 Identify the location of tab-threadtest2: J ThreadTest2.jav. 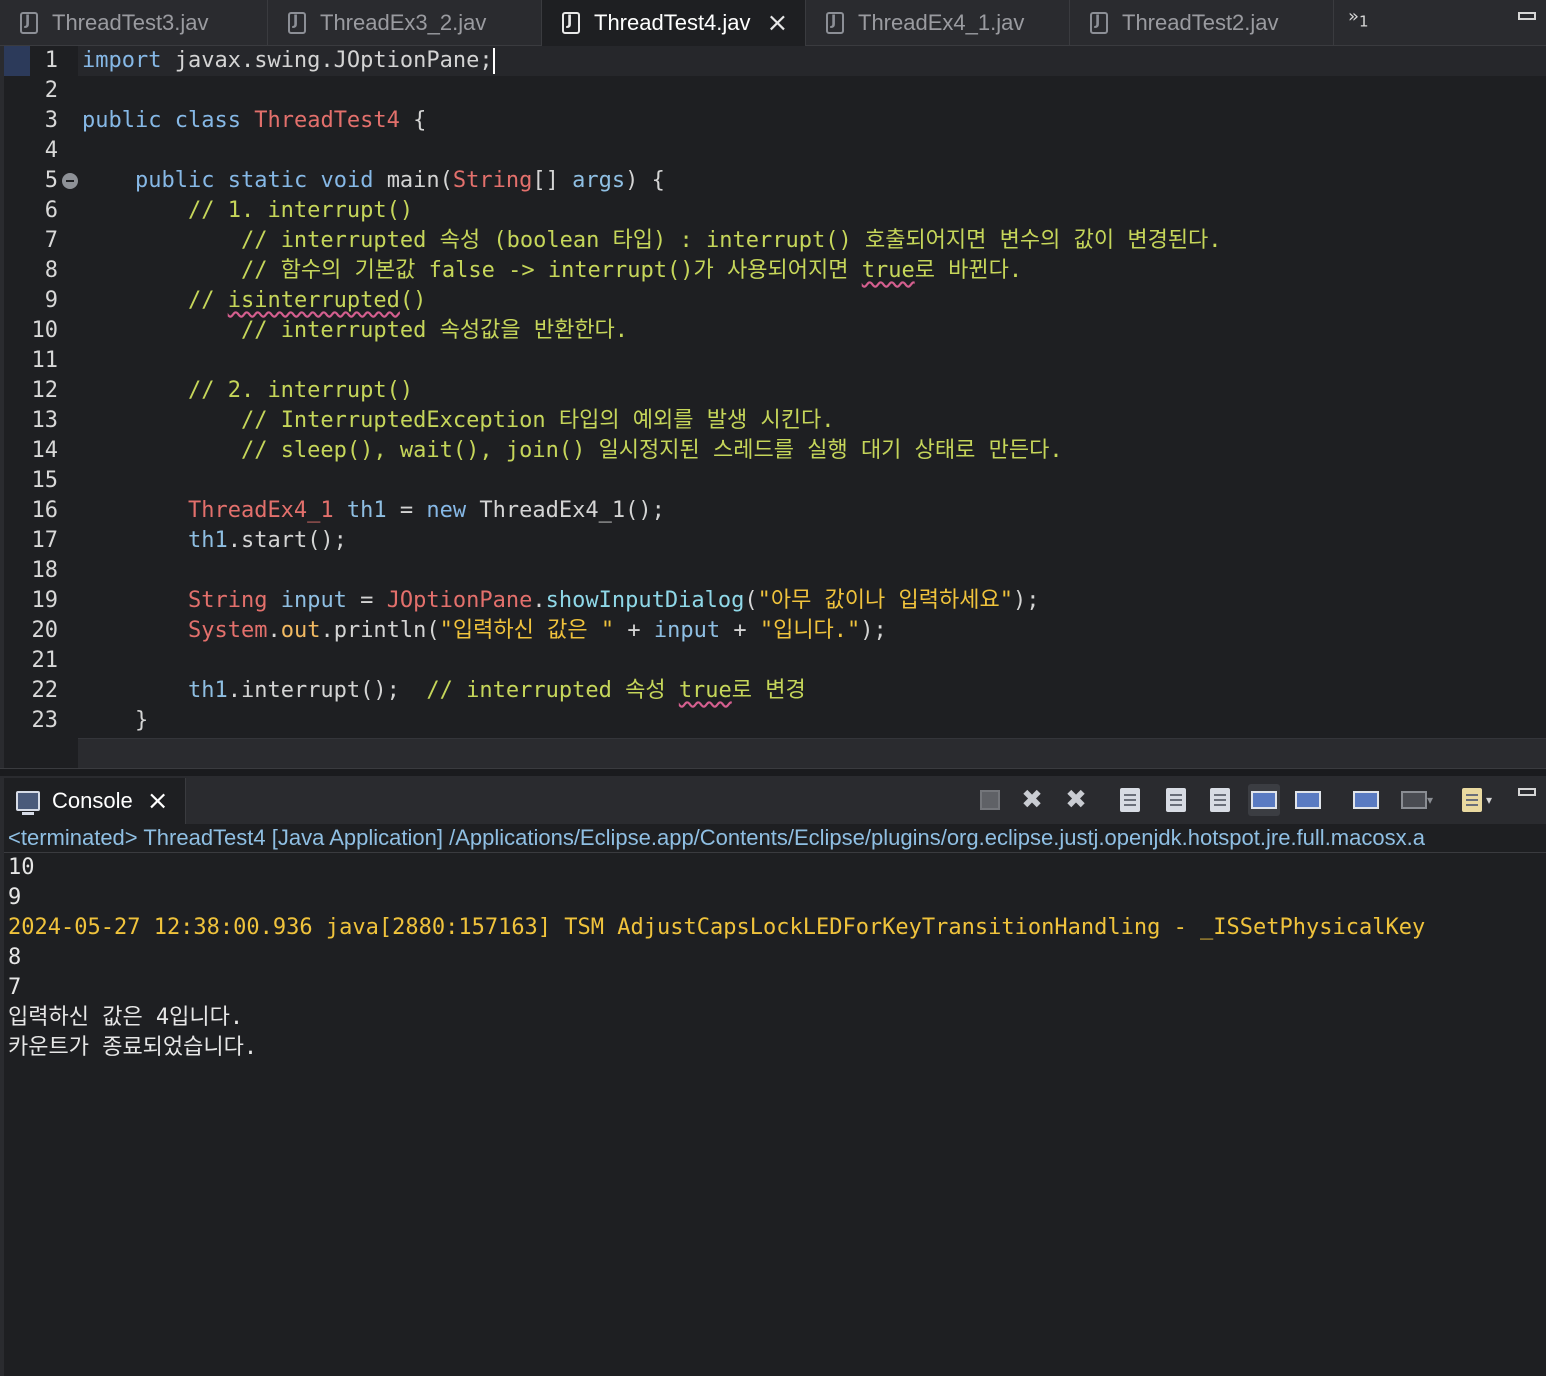
(1202, 23).